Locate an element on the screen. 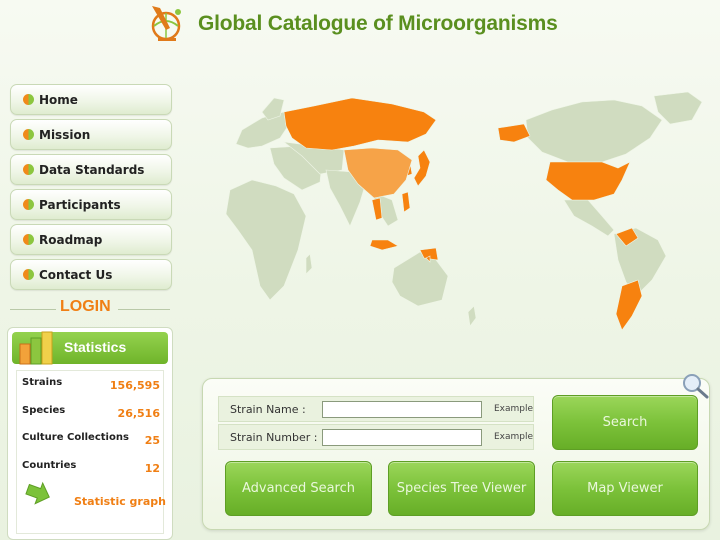 Image resolution: width=720 pixels, height=540 pixels. region-australia is located at coordinates (420, 279).